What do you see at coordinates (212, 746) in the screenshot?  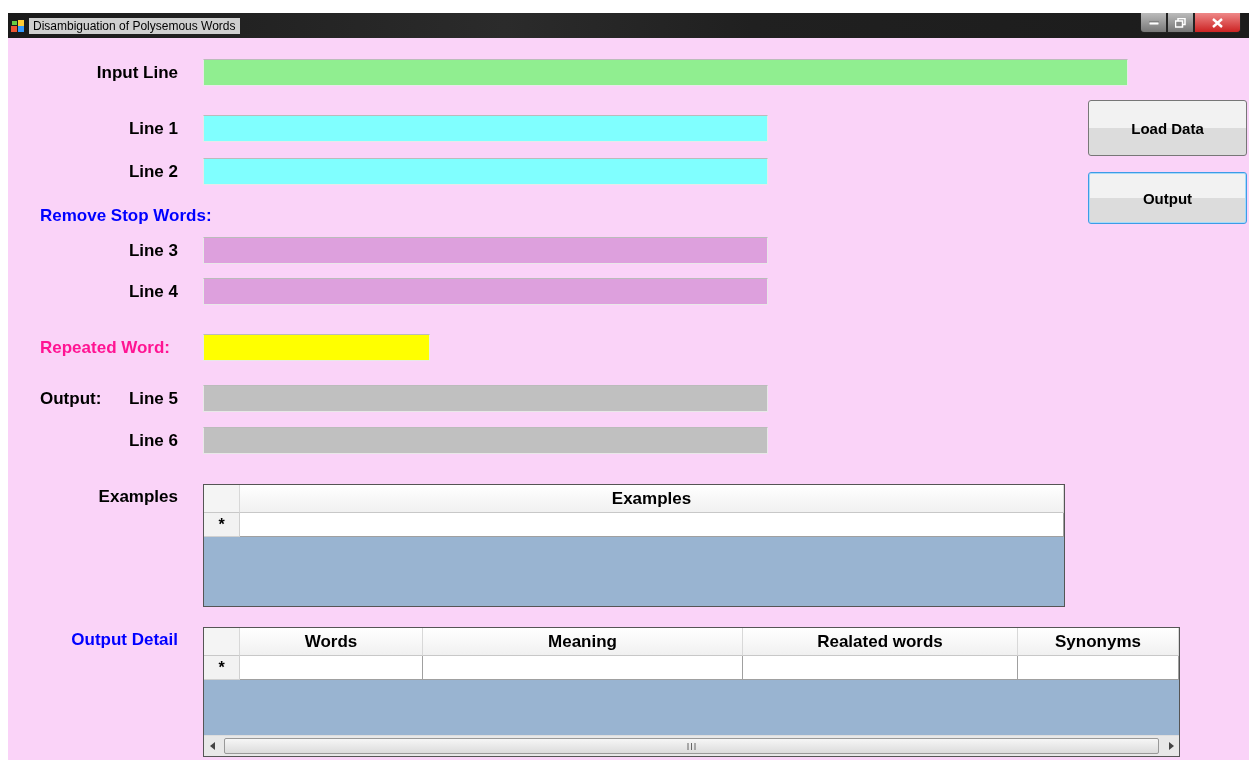 I see `scroll-left-icon` at bounding box center [212, 746].